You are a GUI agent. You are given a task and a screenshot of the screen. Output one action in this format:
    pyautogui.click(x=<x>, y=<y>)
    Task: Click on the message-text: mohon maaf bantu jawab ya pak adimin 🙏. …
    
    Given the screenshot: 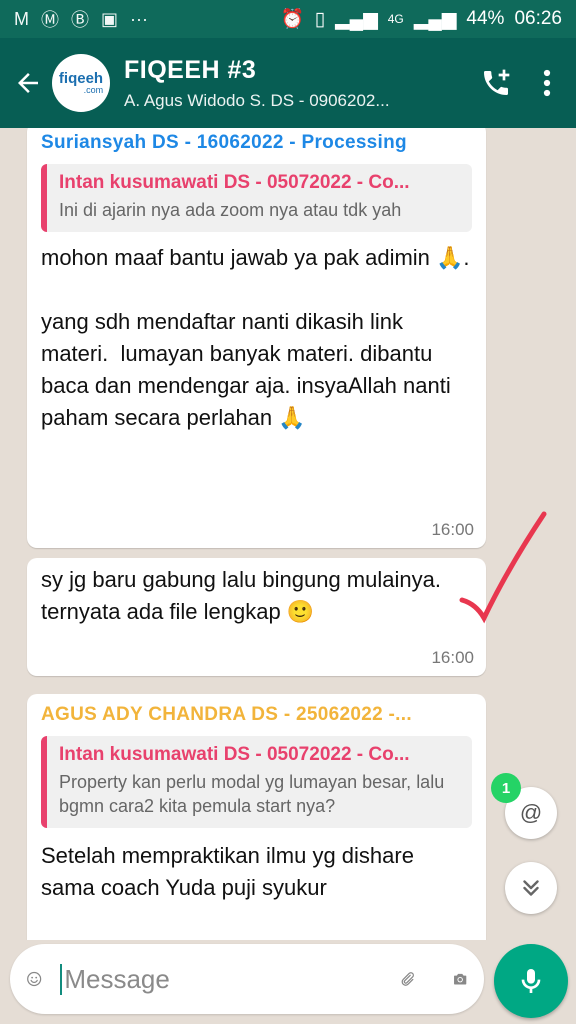 What is the action you would take?
    pyautogui.click(x=255, y=337)
    